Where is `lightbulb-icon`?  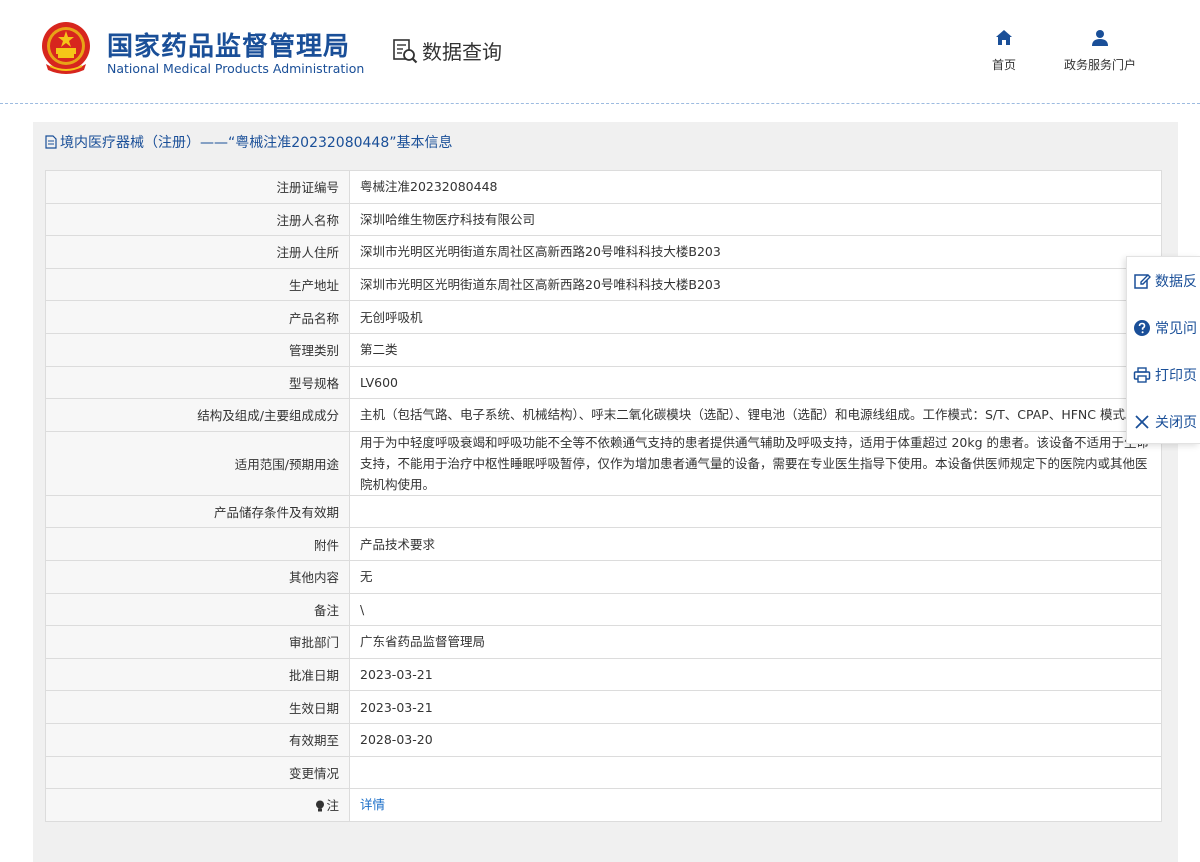
lightbulb-icon is located at coordinates (320, 806).